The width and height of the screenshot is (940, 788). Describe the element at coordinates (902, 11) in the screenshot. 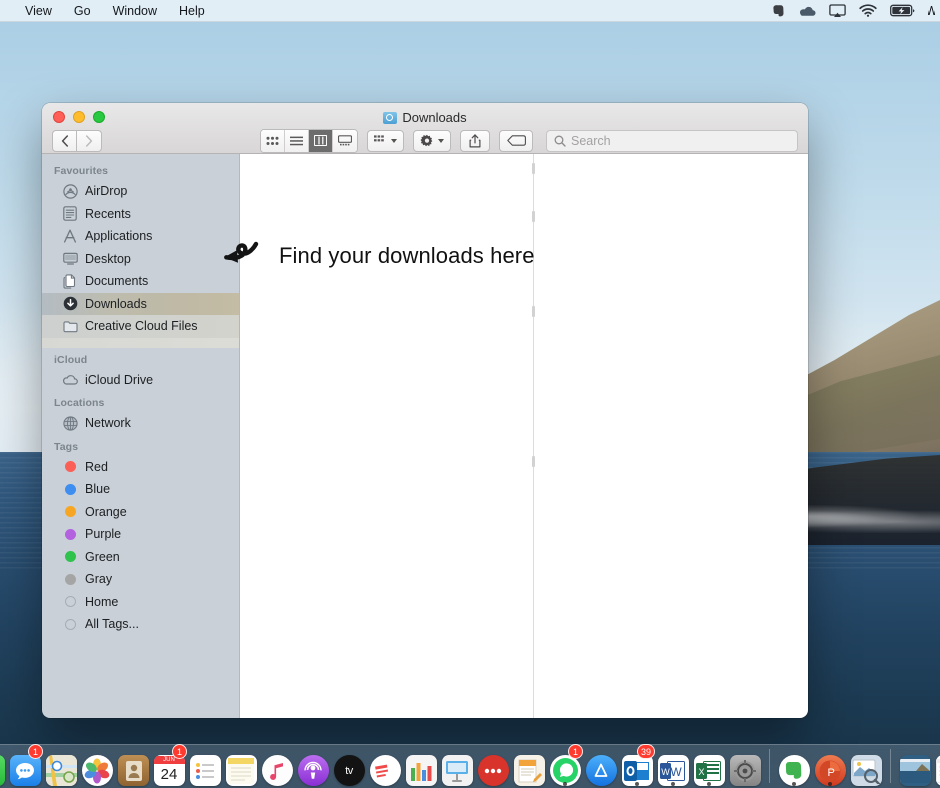

I see `battery-charging-icon` at that location.